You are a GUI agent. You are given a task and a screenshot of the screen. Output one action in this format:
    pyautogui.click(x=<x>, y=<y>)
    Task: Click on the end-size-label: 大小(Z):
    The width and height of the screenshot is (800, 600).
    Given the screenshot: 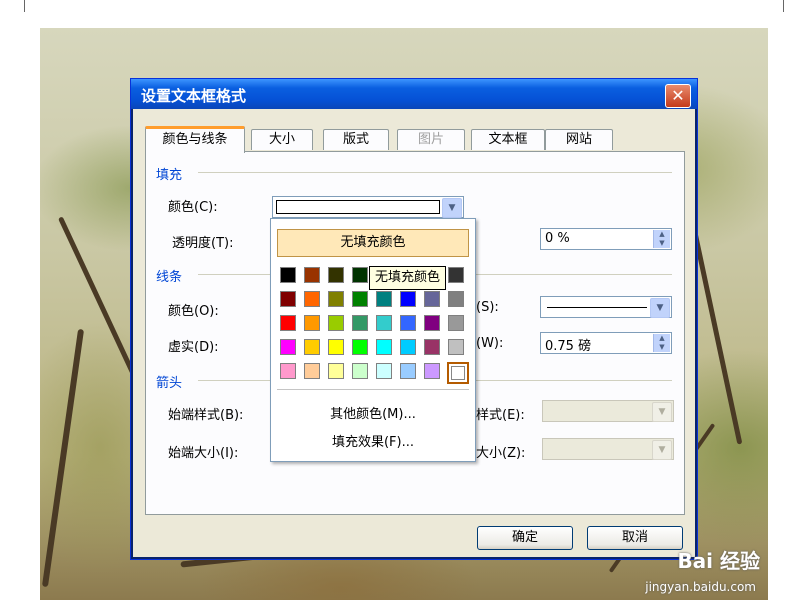 What is the action you would take?
    pyautogui.click(x=501, y=453)
    